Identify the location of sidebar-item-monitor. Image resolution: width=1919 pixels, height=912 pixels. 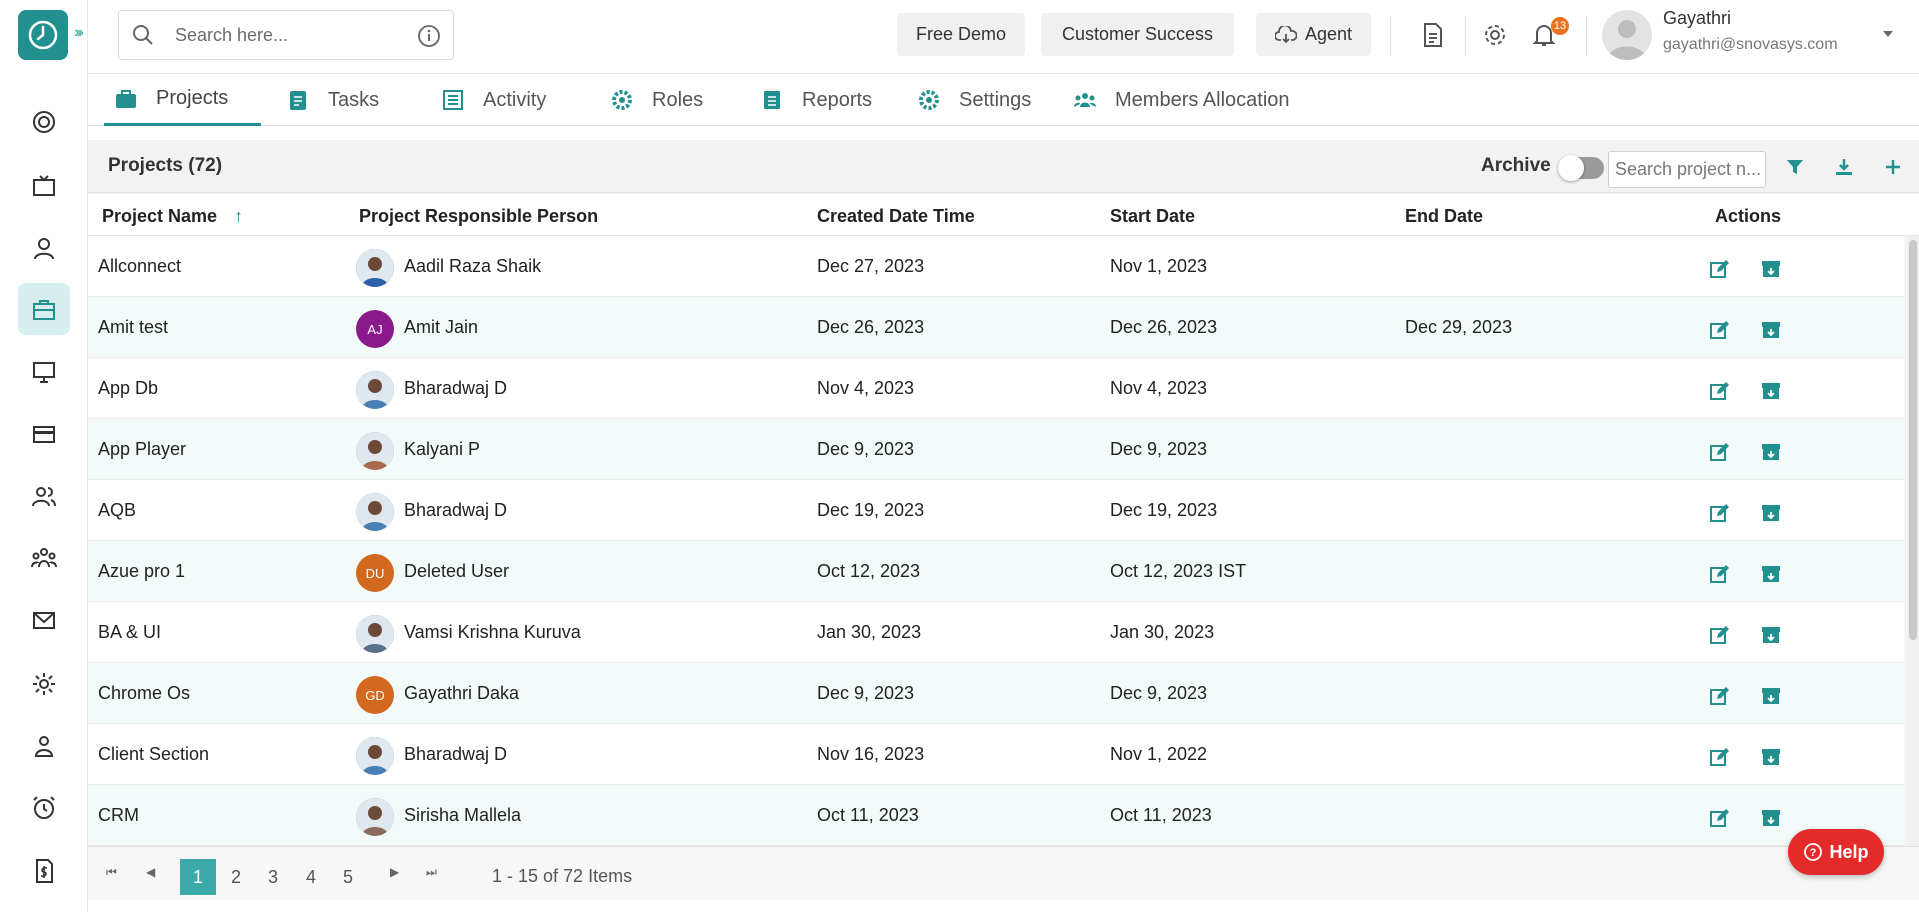
(44, 372).